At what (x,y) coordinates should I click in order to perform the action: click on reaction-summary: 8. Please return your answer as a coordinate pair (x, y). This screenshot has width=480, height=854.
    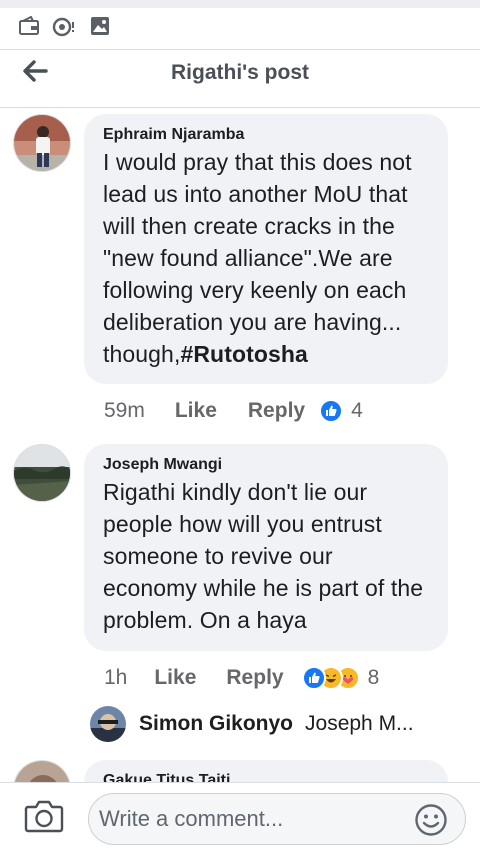
    Looking at the image, I should click on (340, 678).